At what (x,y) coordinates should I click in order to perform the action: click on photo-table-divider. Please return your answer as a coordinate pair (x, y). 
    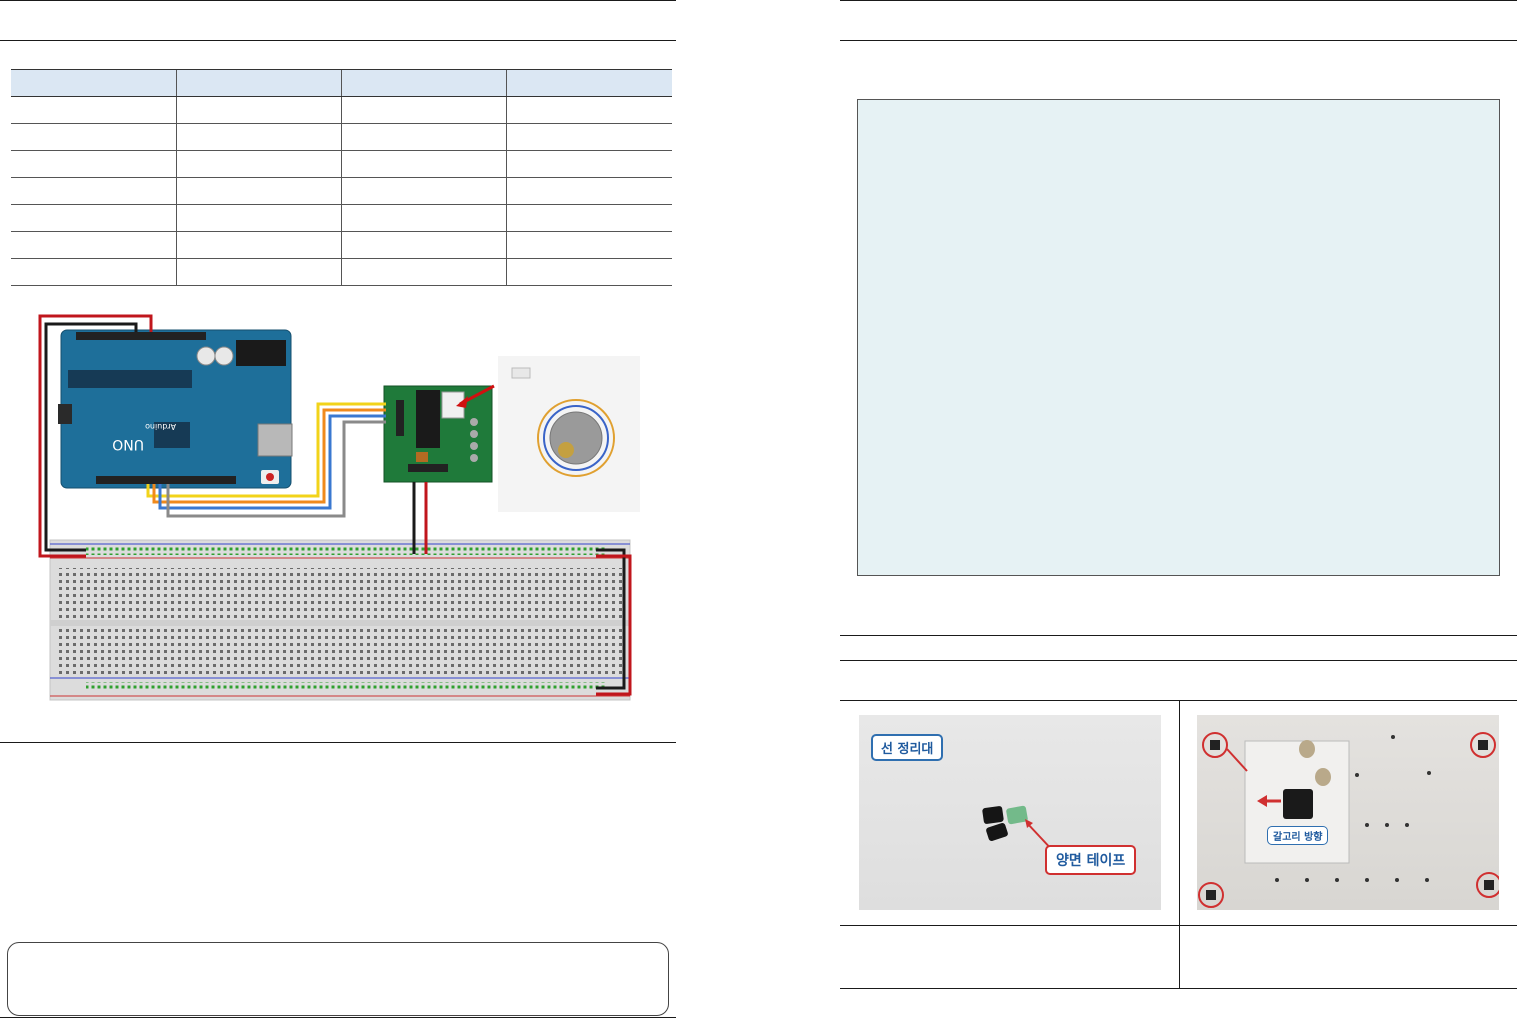
    Looking at the image, I should click on (1179, 844).